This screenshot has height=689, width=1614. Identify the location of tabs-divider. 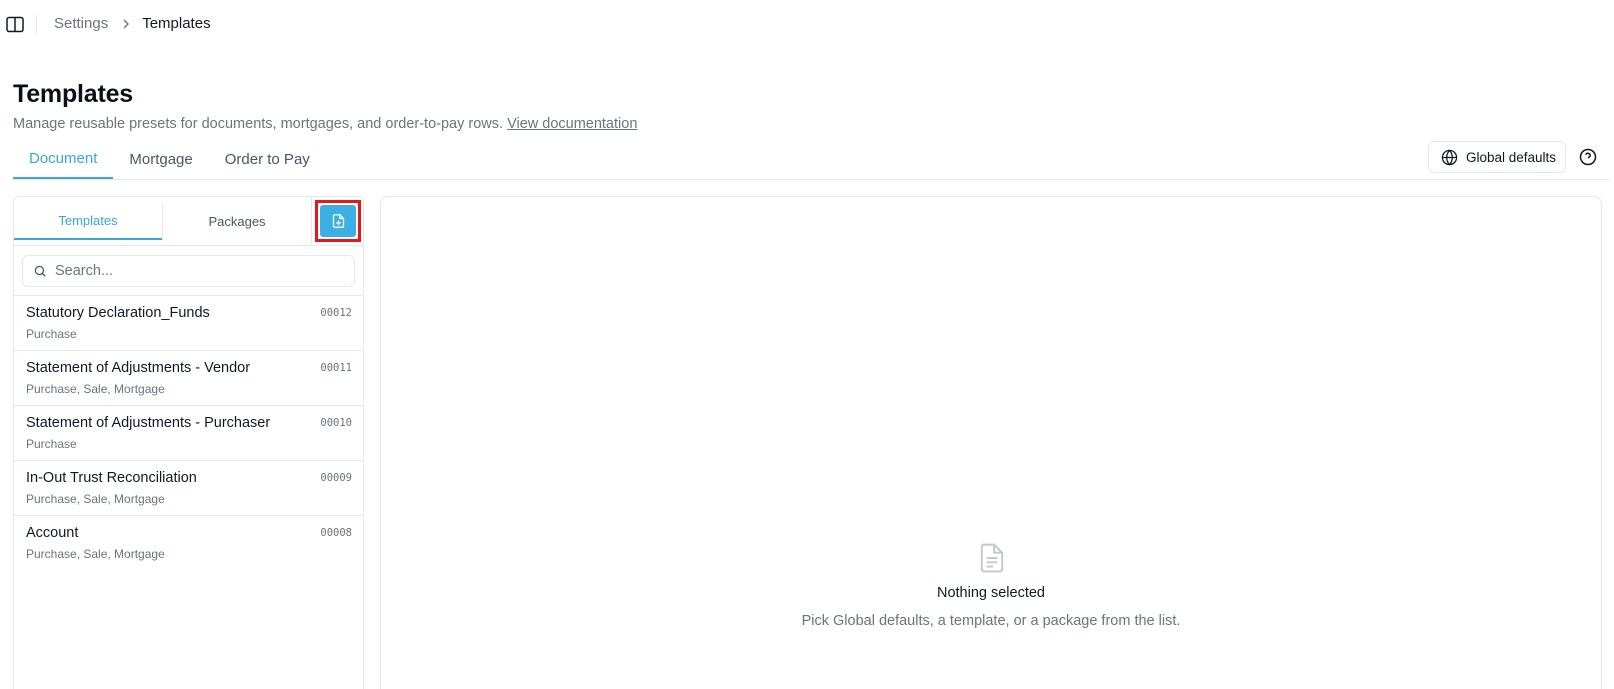
(811, 179).